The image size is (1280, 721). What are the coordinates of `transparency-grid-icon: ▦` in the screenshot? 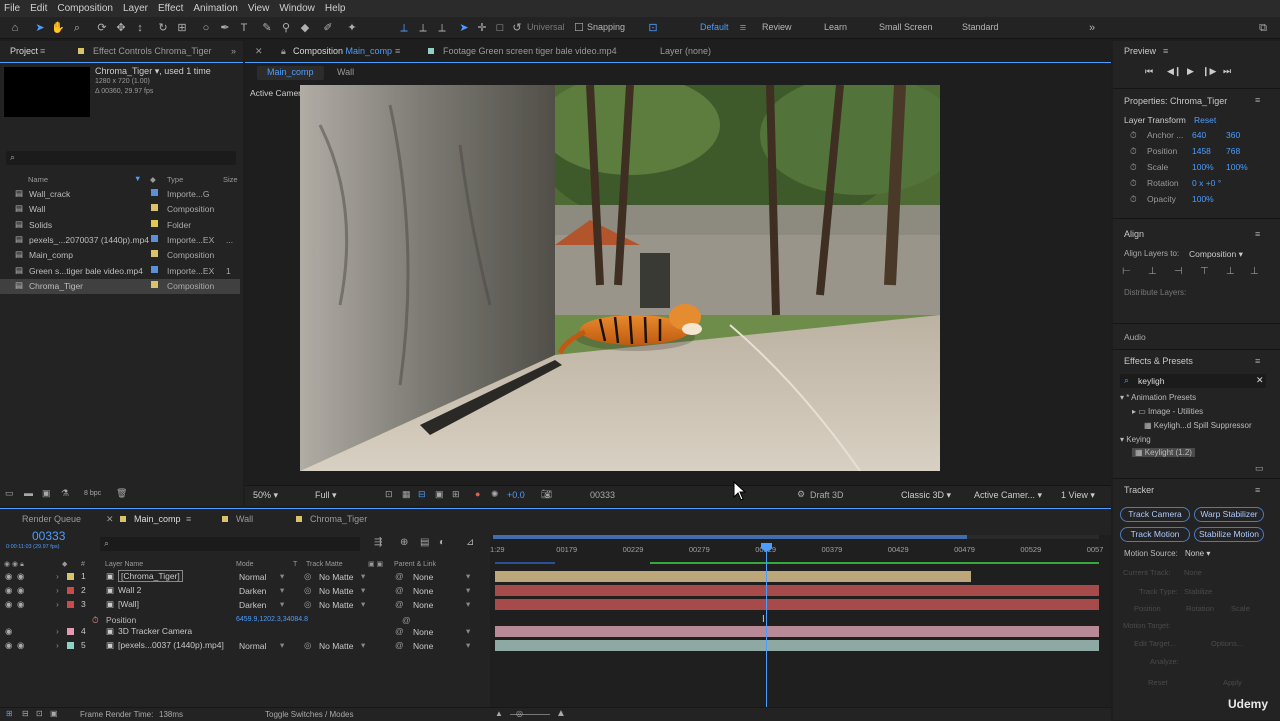 It's located at (406, 494).